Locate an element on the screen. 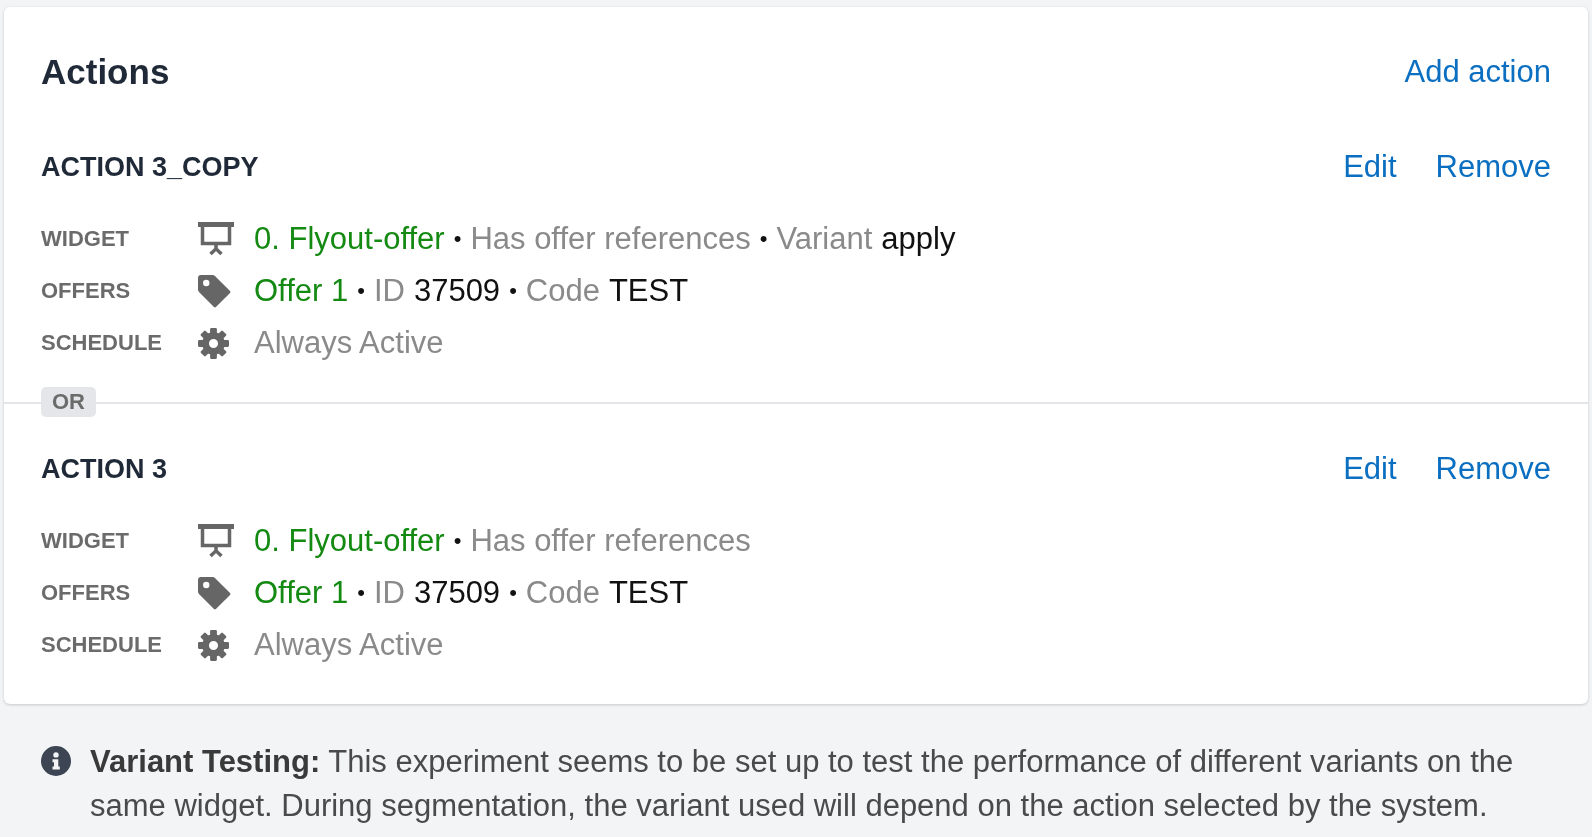 Image resolution: width=1592 pixels, height=837 pixels. action-title: ACTION 3 is located at coordinates (104, 469).